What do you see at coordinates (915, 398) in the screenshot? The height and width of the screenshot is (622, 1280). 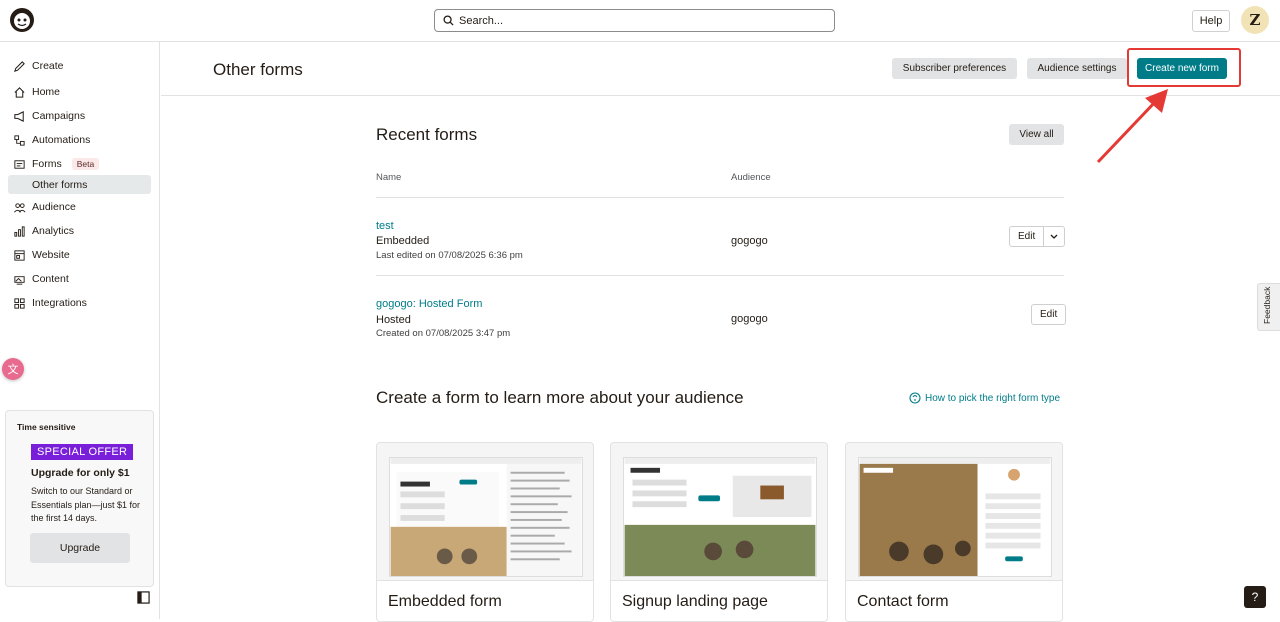 I see `lightbulb-icon` at bounding box center [915, 398].